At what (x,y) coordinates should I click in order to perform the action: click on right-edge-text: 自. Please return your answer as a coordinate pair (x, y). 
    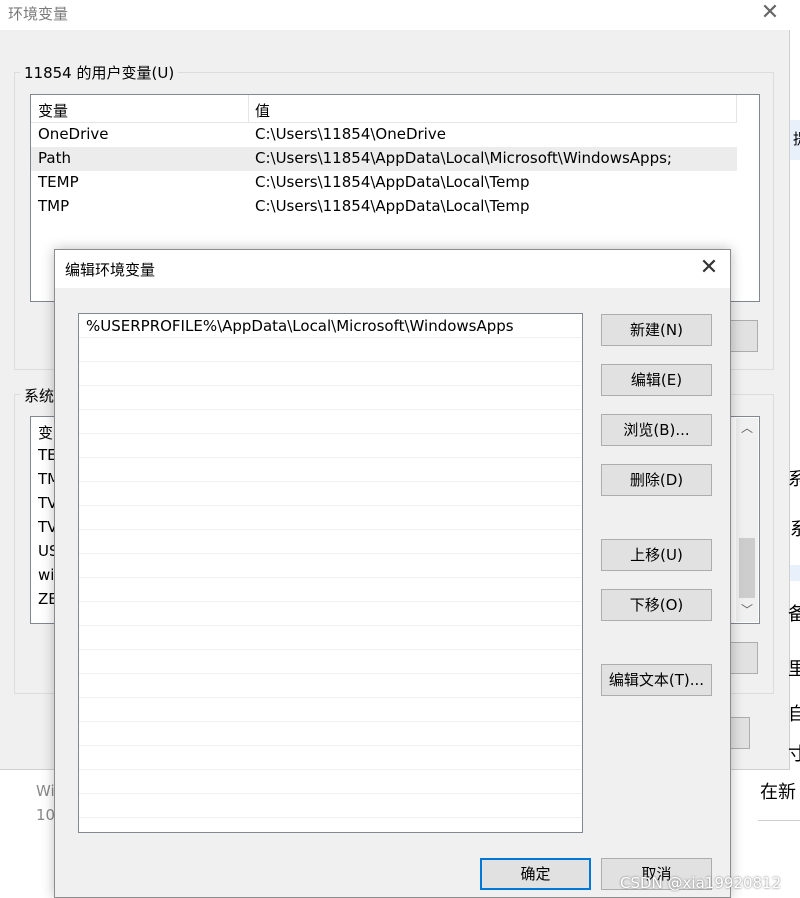
    Looking at the image, I should click on (794, 714).